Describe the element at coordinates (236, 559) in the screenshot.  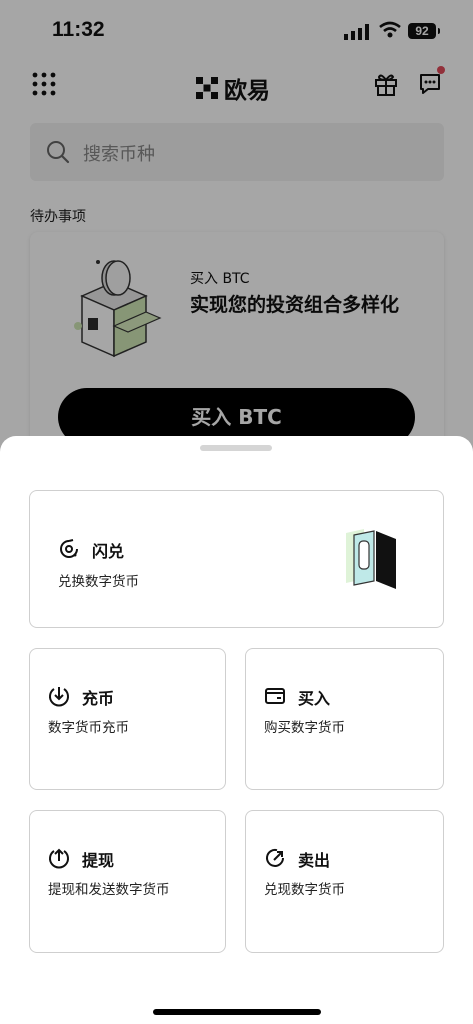
I see `flash-swap-card: 闪兑 兑换数字货币` at that location.